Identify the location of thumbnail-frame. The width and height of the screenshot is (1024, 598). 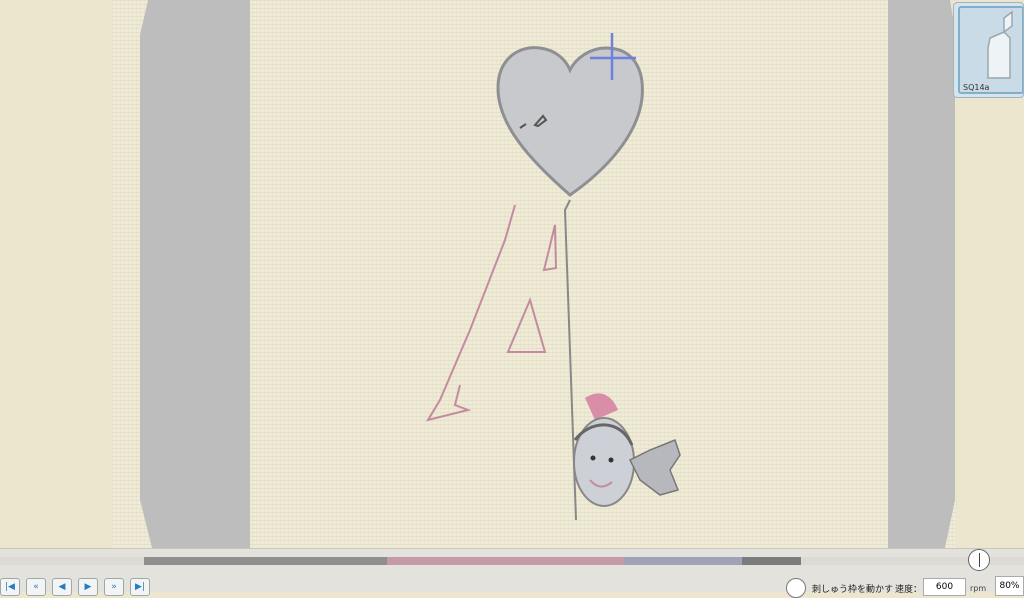
(990, 50).